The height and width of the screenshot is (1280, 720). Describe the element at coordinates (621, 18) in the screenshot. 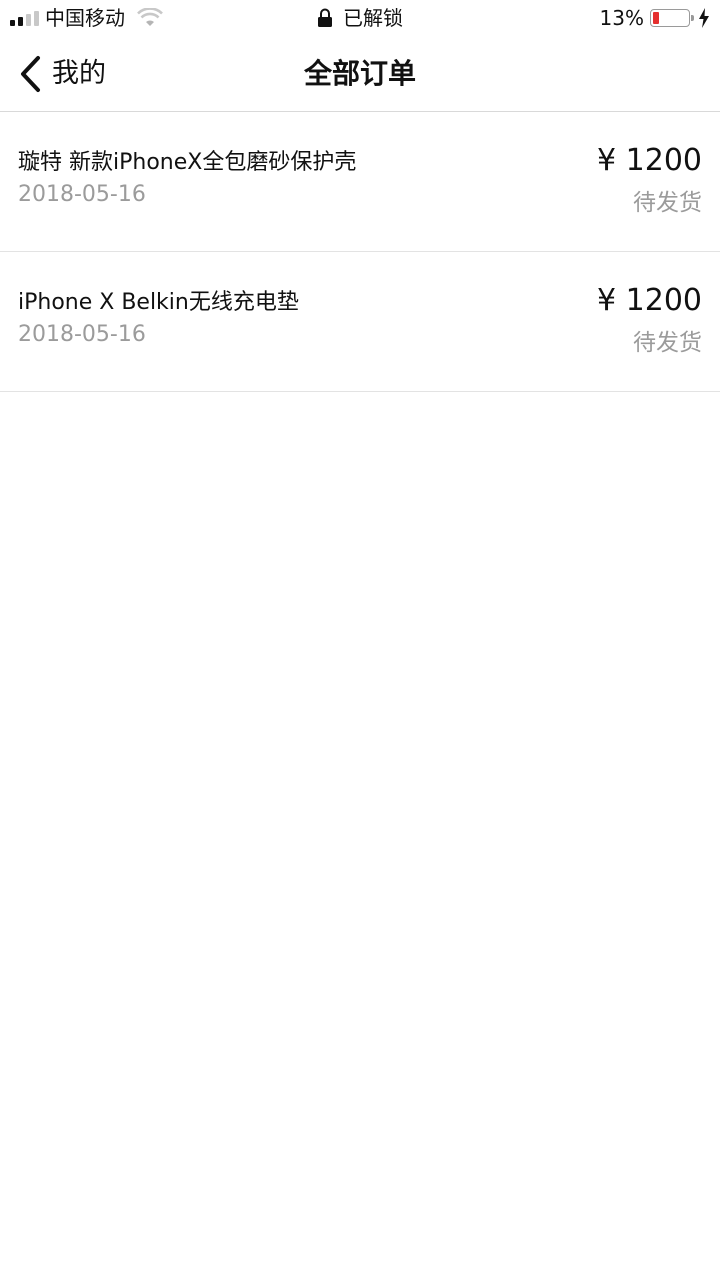

I see `battery-percent: 13%` at that location.